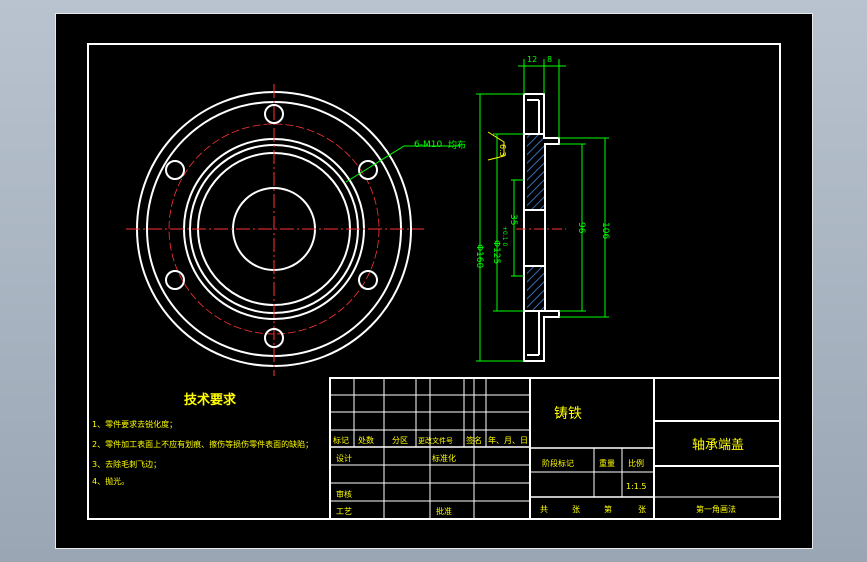 This screenshot has width=867, height=562. What do you see at coordinates (536, 172) in the screenshot?
I see `section-hatch-top` at bounding box center [536, 172].